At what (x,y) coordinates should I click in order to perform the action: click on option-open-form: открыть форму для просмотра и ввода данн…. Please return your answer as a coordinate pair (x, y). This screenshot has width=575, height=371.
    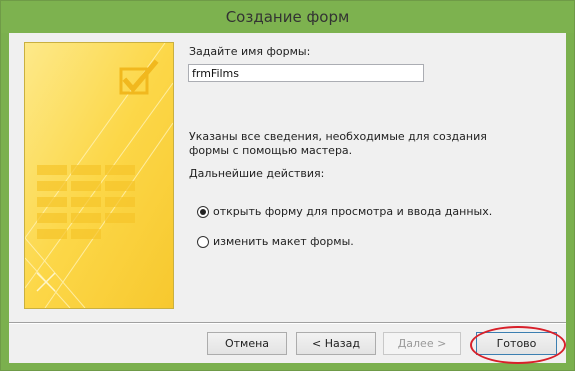
    Looking at the image, I should click on (344, 211).